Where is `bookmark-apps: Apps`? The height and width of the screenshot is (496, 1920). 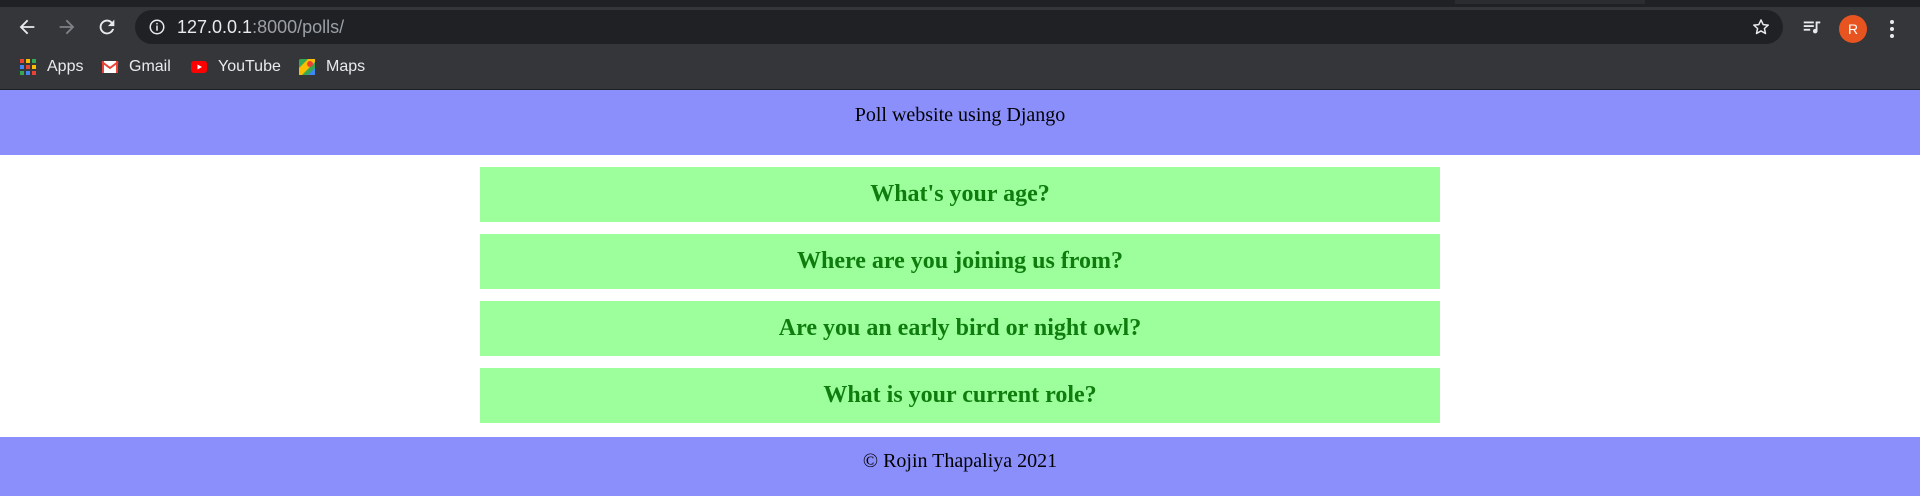
bookmark-apps: Apps is located at coordinates (51, 67).